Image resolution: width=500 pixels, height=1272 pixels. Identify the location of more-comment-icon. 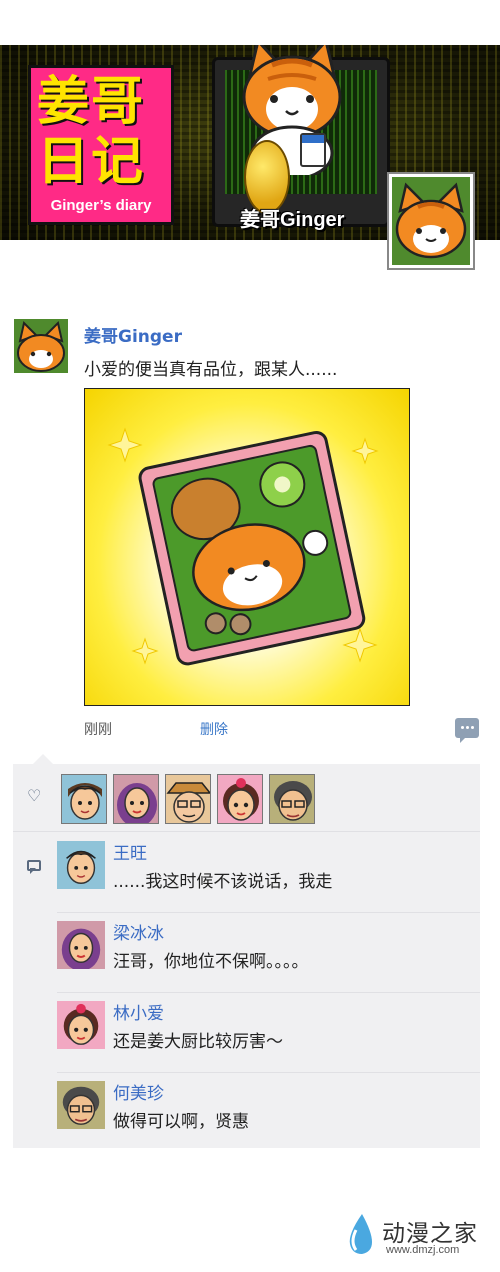
(467, 730).